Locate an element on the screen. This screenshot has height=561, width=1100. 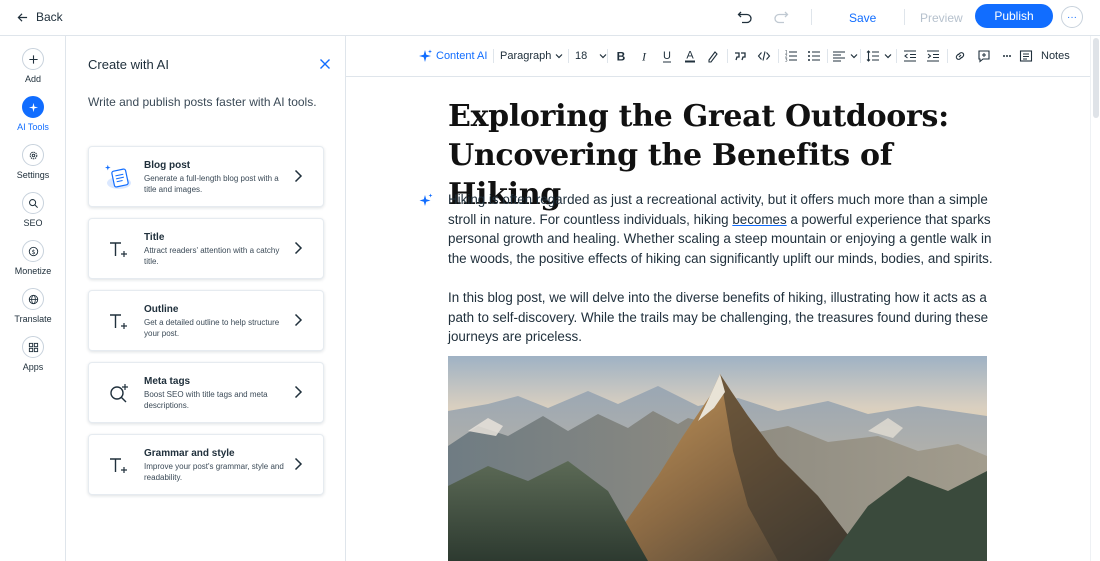
rail-item-ai-tools: AI Tools is located at coordinates (33, 114).